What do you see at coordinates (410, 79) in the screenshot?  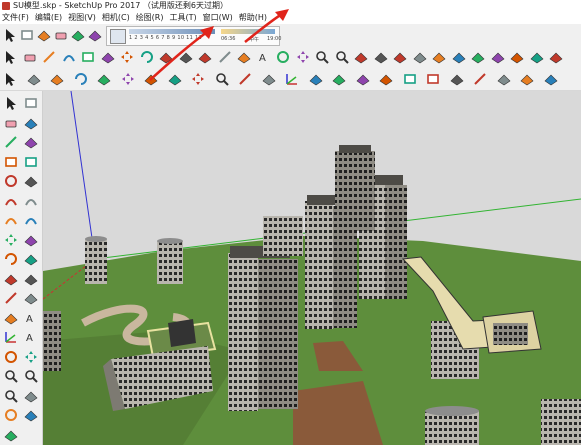 I see `layout-icon` at bounding box center [410, 79].